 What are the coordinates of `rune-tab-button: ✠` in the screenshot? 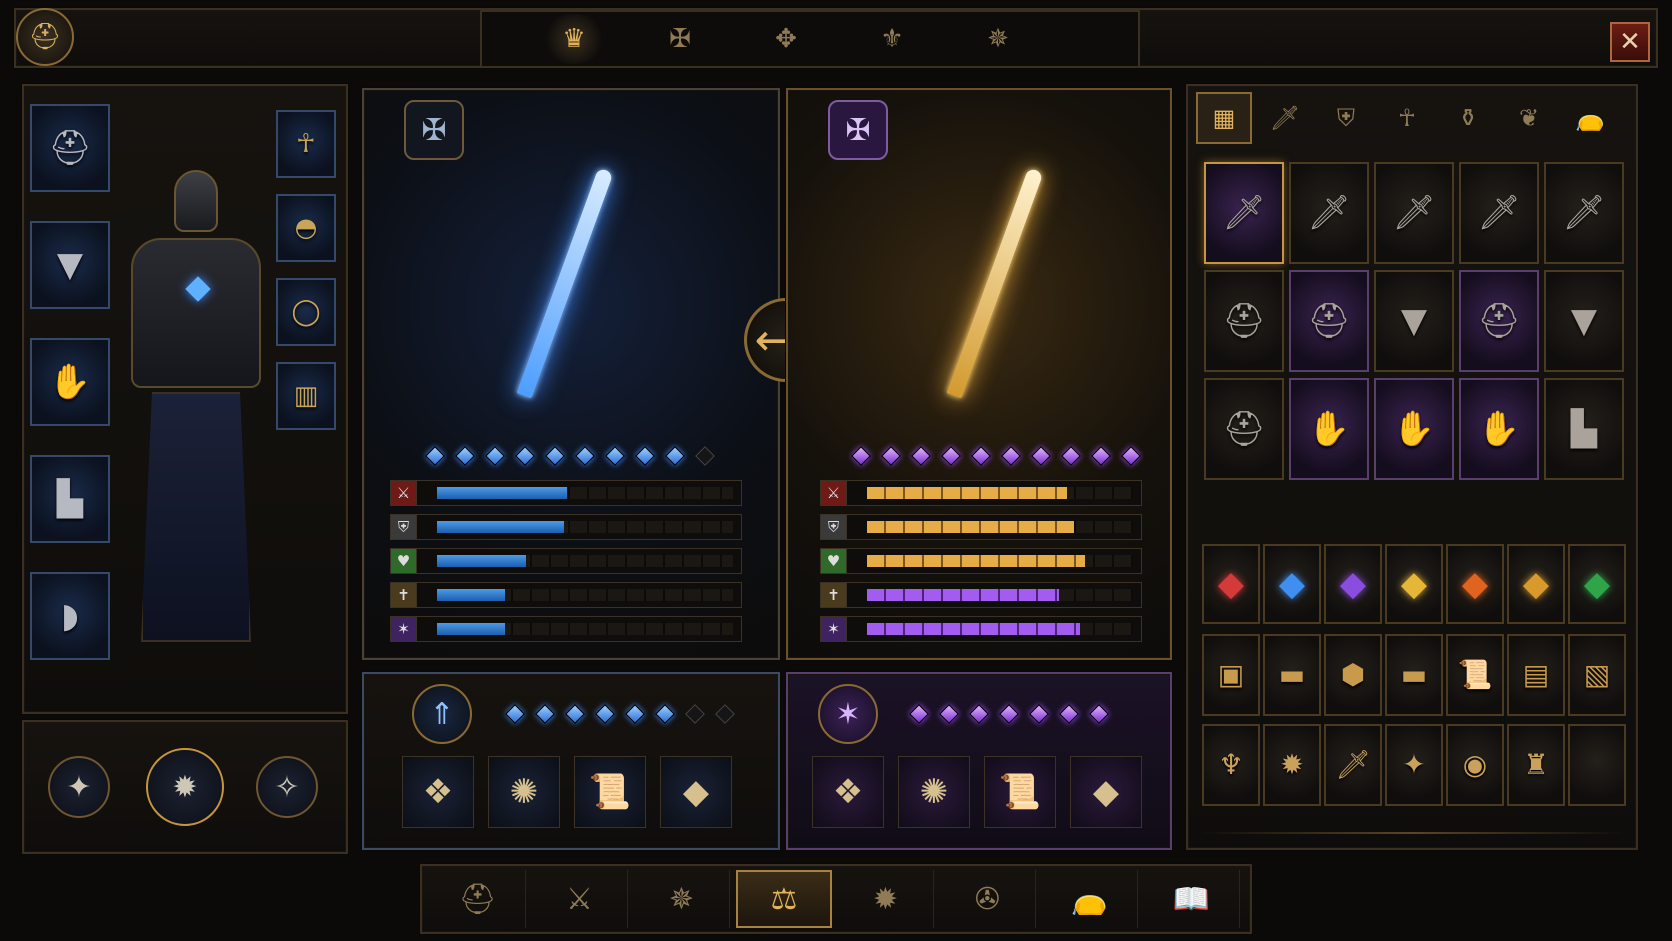 It's located at (680, 39).